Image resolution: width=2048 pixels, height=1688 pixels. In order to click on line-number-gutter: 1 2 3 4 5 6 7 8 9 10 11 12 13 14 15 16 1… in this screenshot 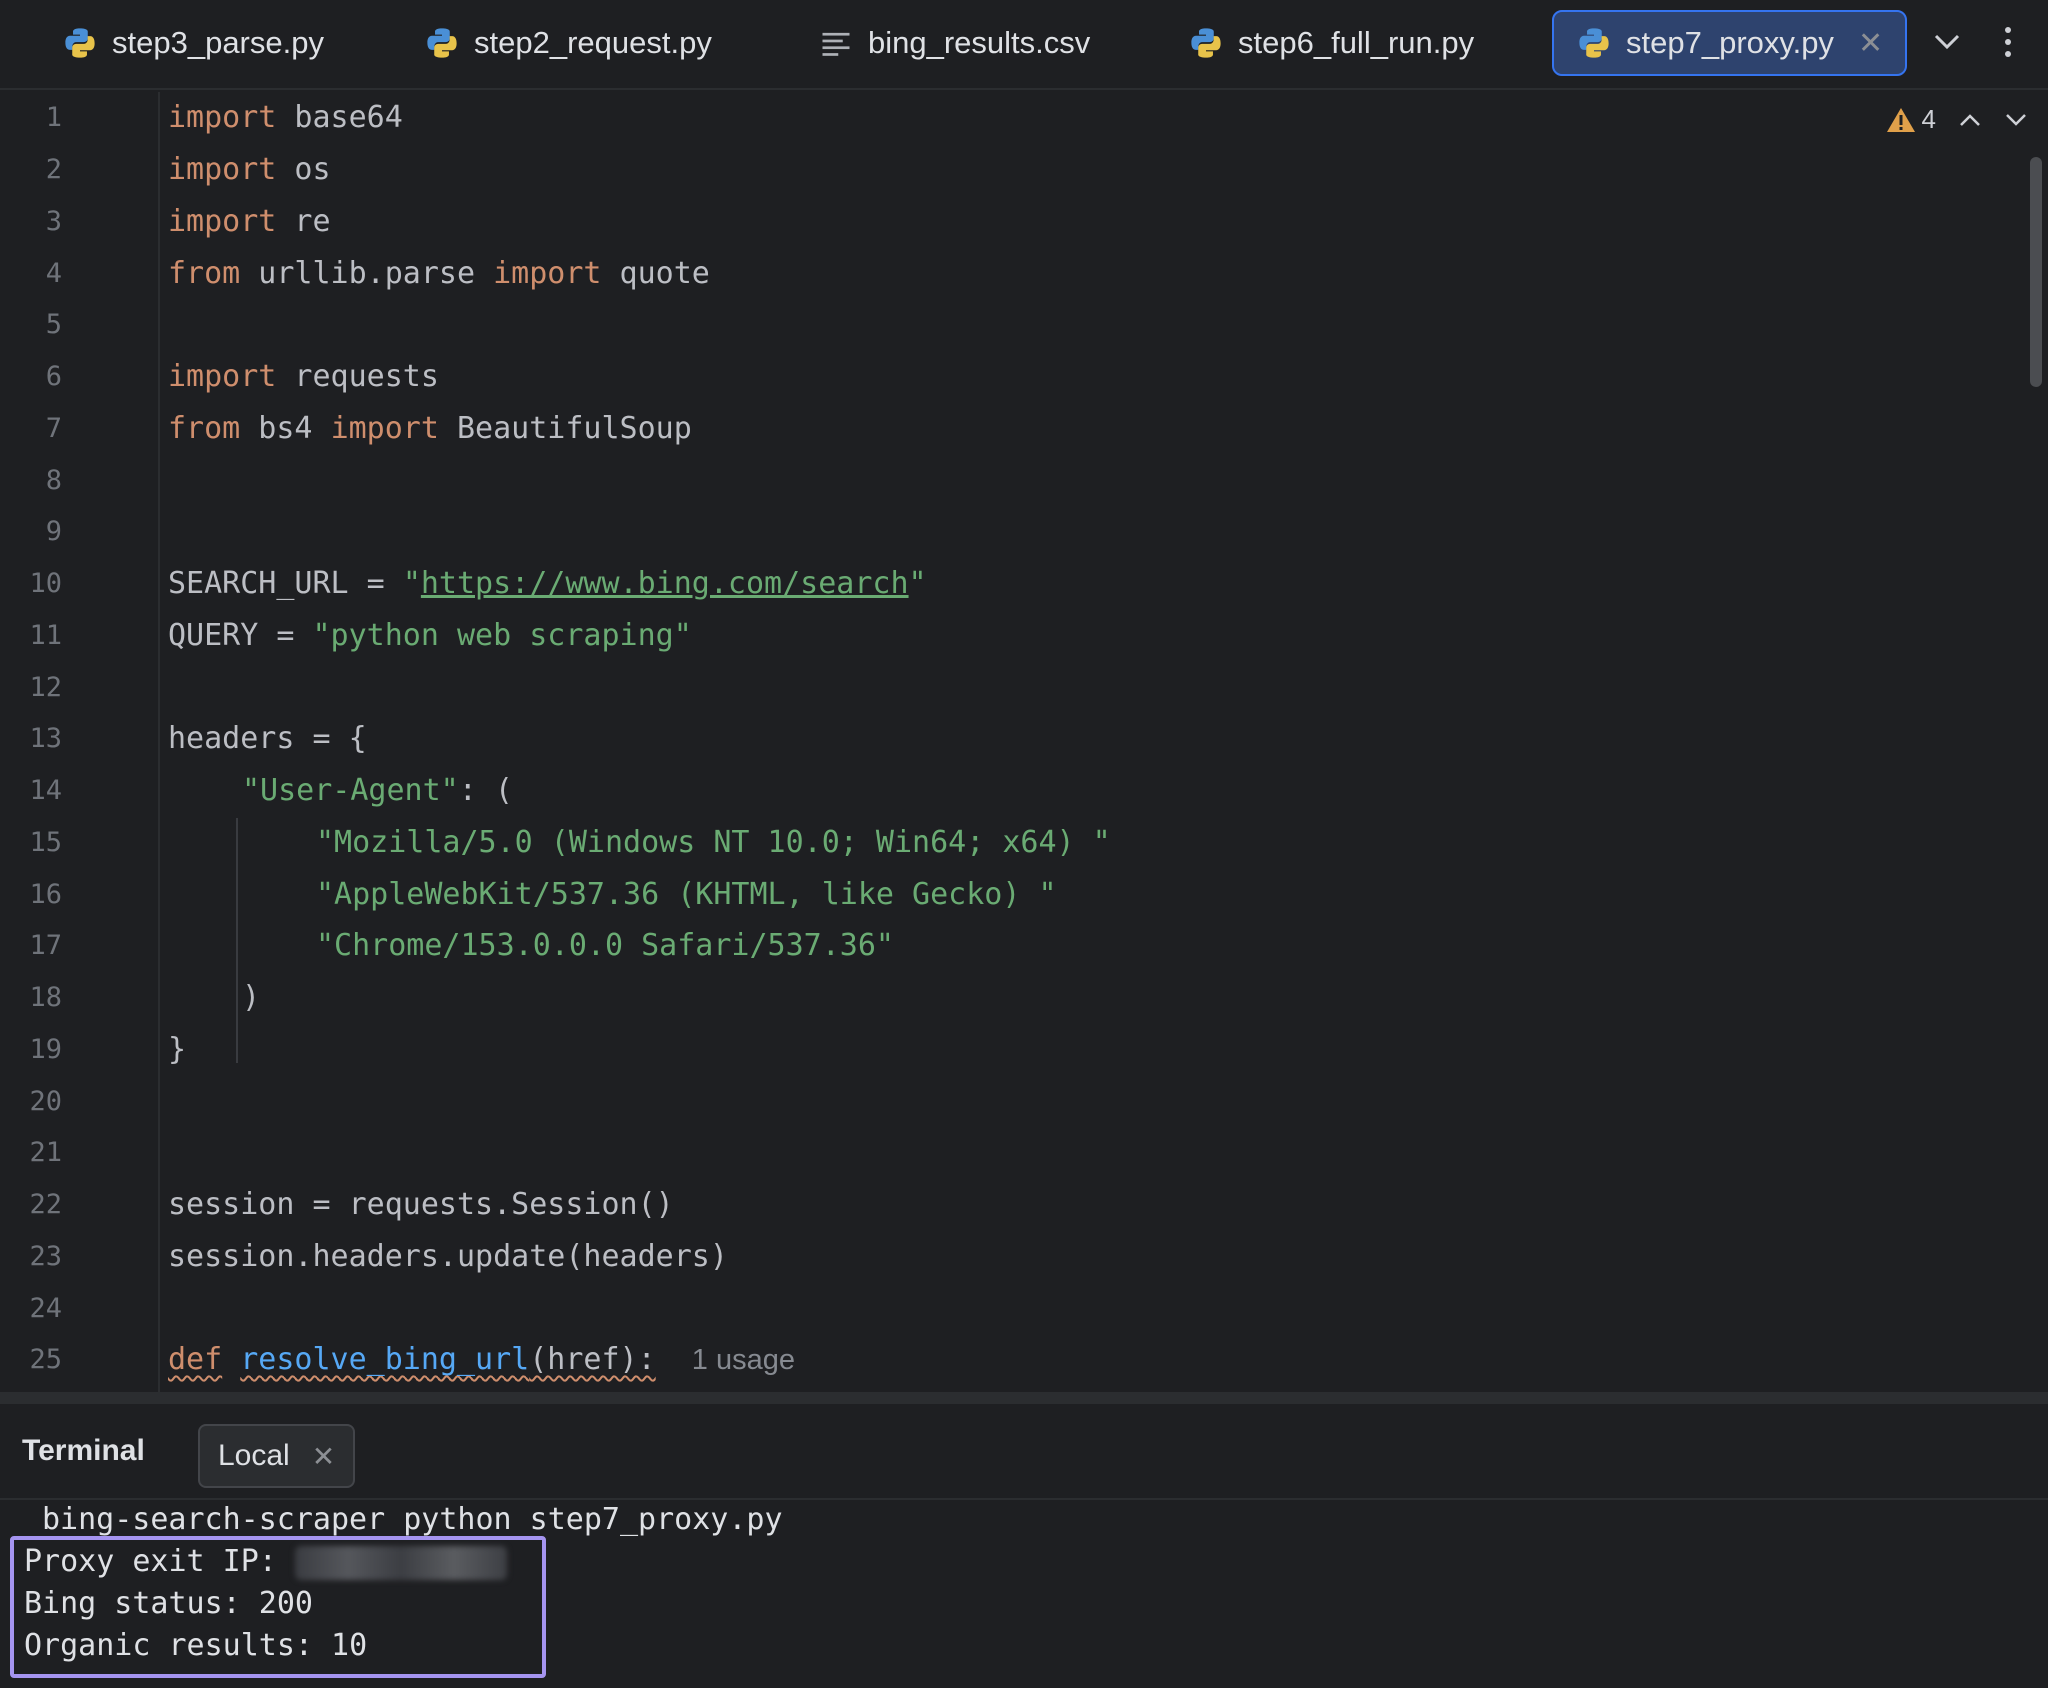, I will do `click(80, 742)`.